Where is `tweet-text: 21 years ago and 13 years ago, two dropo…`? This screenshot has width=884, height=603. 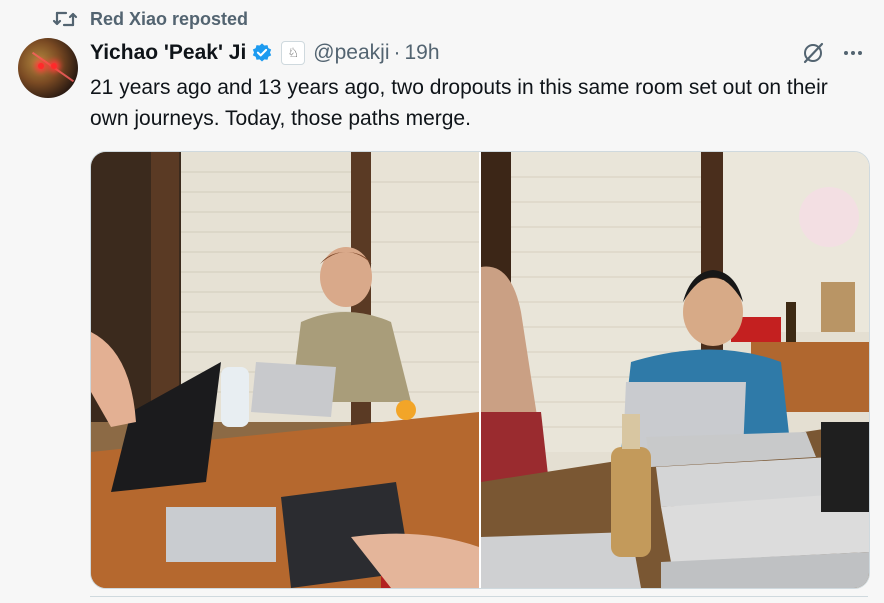 tweet-text: 21 years ago and 13 years ago, two dropo… is located at coordinates (459, 103).